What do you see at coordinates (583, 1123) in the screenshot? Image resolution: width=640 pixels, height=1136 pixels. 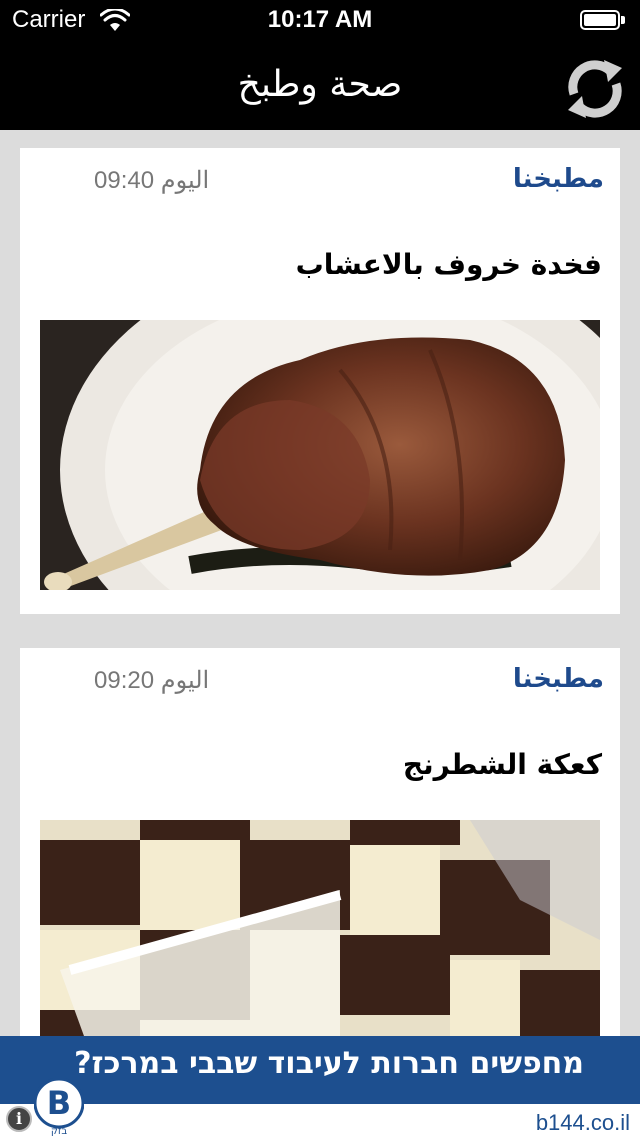 I see `ad-url: b144.co.il` at bounding box center [583, 1123].